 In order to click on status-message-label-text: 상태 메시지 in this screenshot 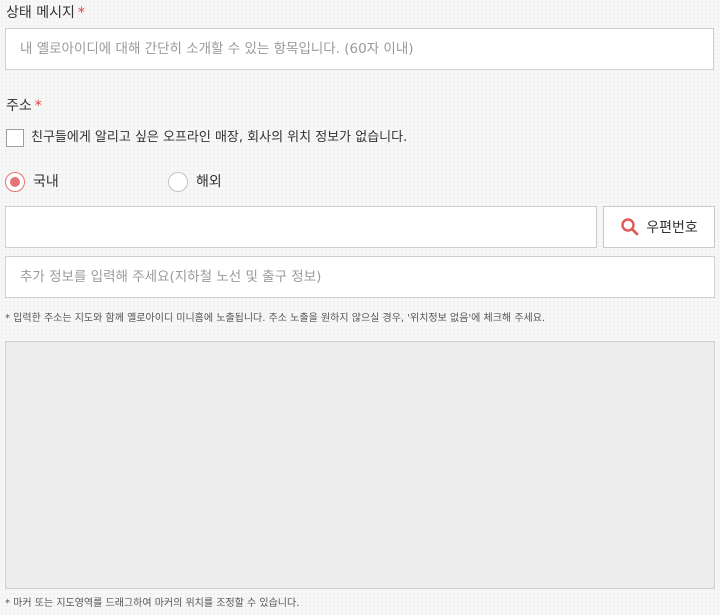, I will do `click(40, 13)`.